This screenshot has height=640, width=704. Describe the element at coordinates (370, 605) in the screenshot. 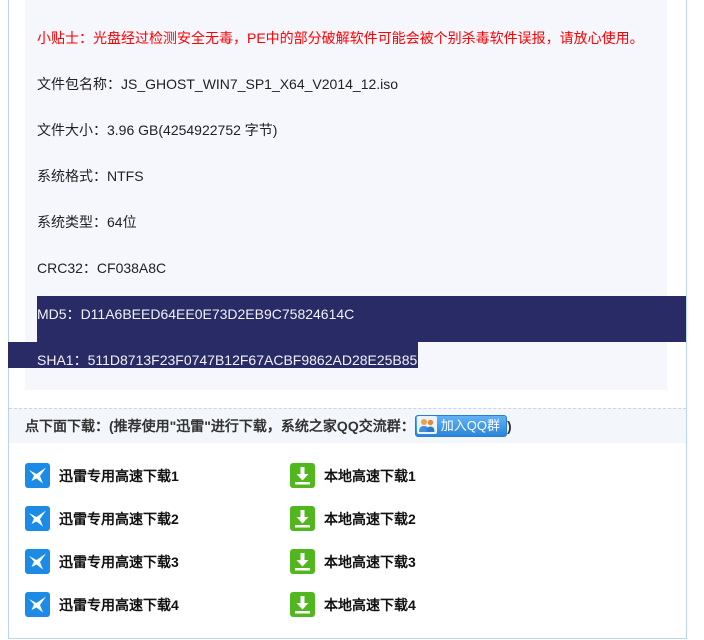

I see `local-download-label: 本地高速下载4` at that location.